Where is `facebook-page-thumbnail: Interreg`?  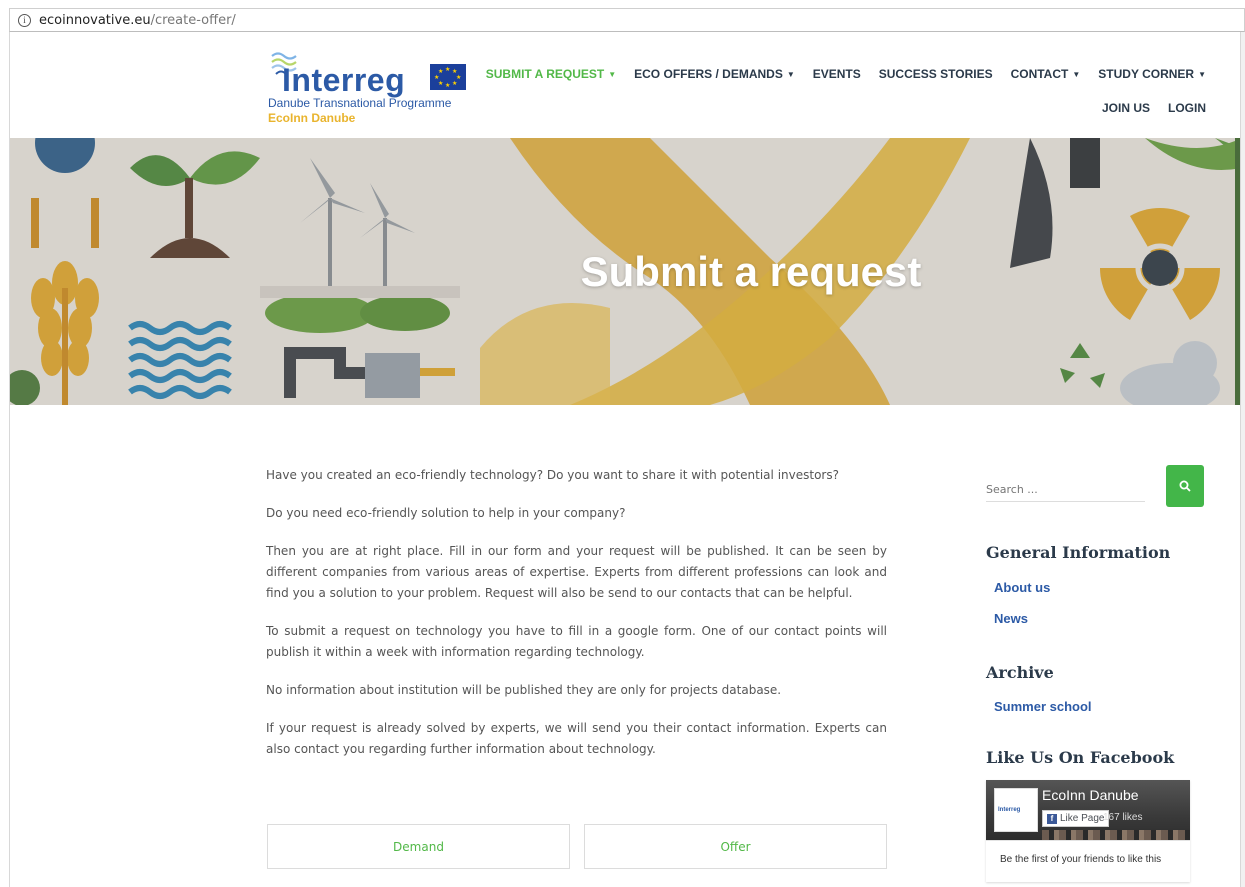 facebook-page-thumbnail: Interreg is located at coordinates (1016, 810).